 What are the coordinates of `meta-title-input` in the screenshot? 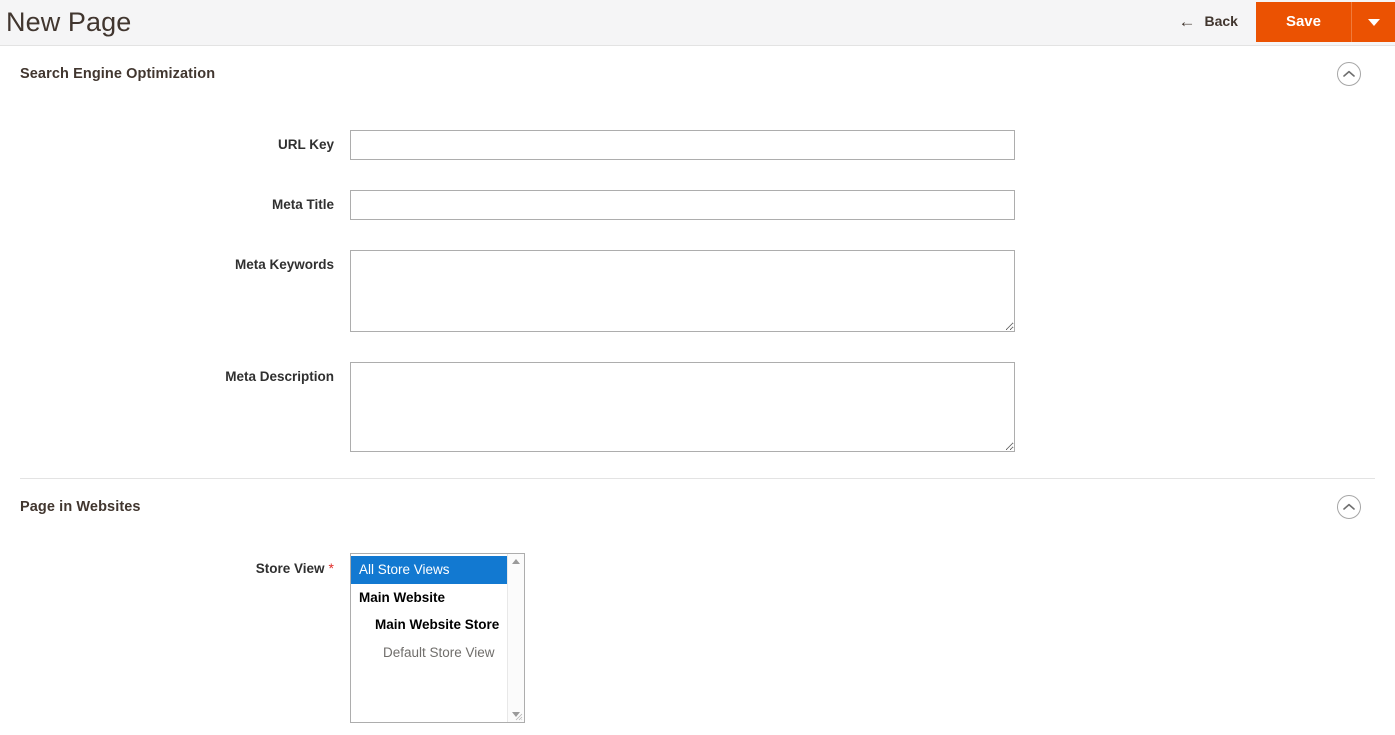 It's located at (682, 205).